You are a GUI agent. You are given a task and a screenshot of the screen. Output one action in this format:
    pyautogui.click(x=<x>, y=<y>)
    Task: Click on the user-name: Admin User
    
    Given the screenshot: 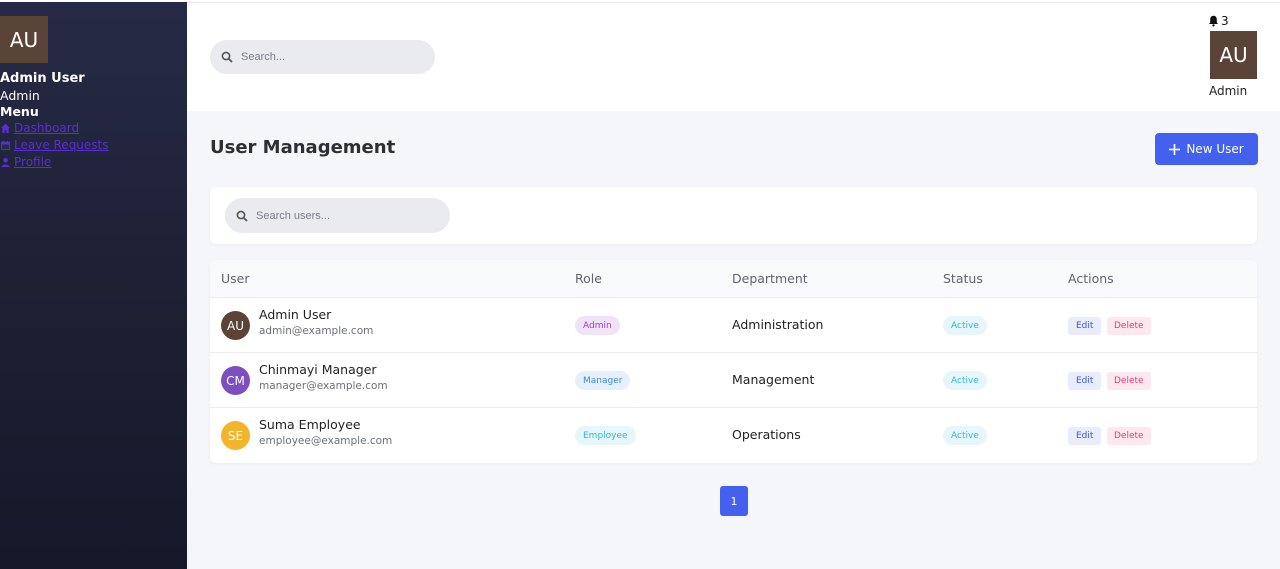 What is the action you would take?
    pyautogui.click(x=295, y=314)
    